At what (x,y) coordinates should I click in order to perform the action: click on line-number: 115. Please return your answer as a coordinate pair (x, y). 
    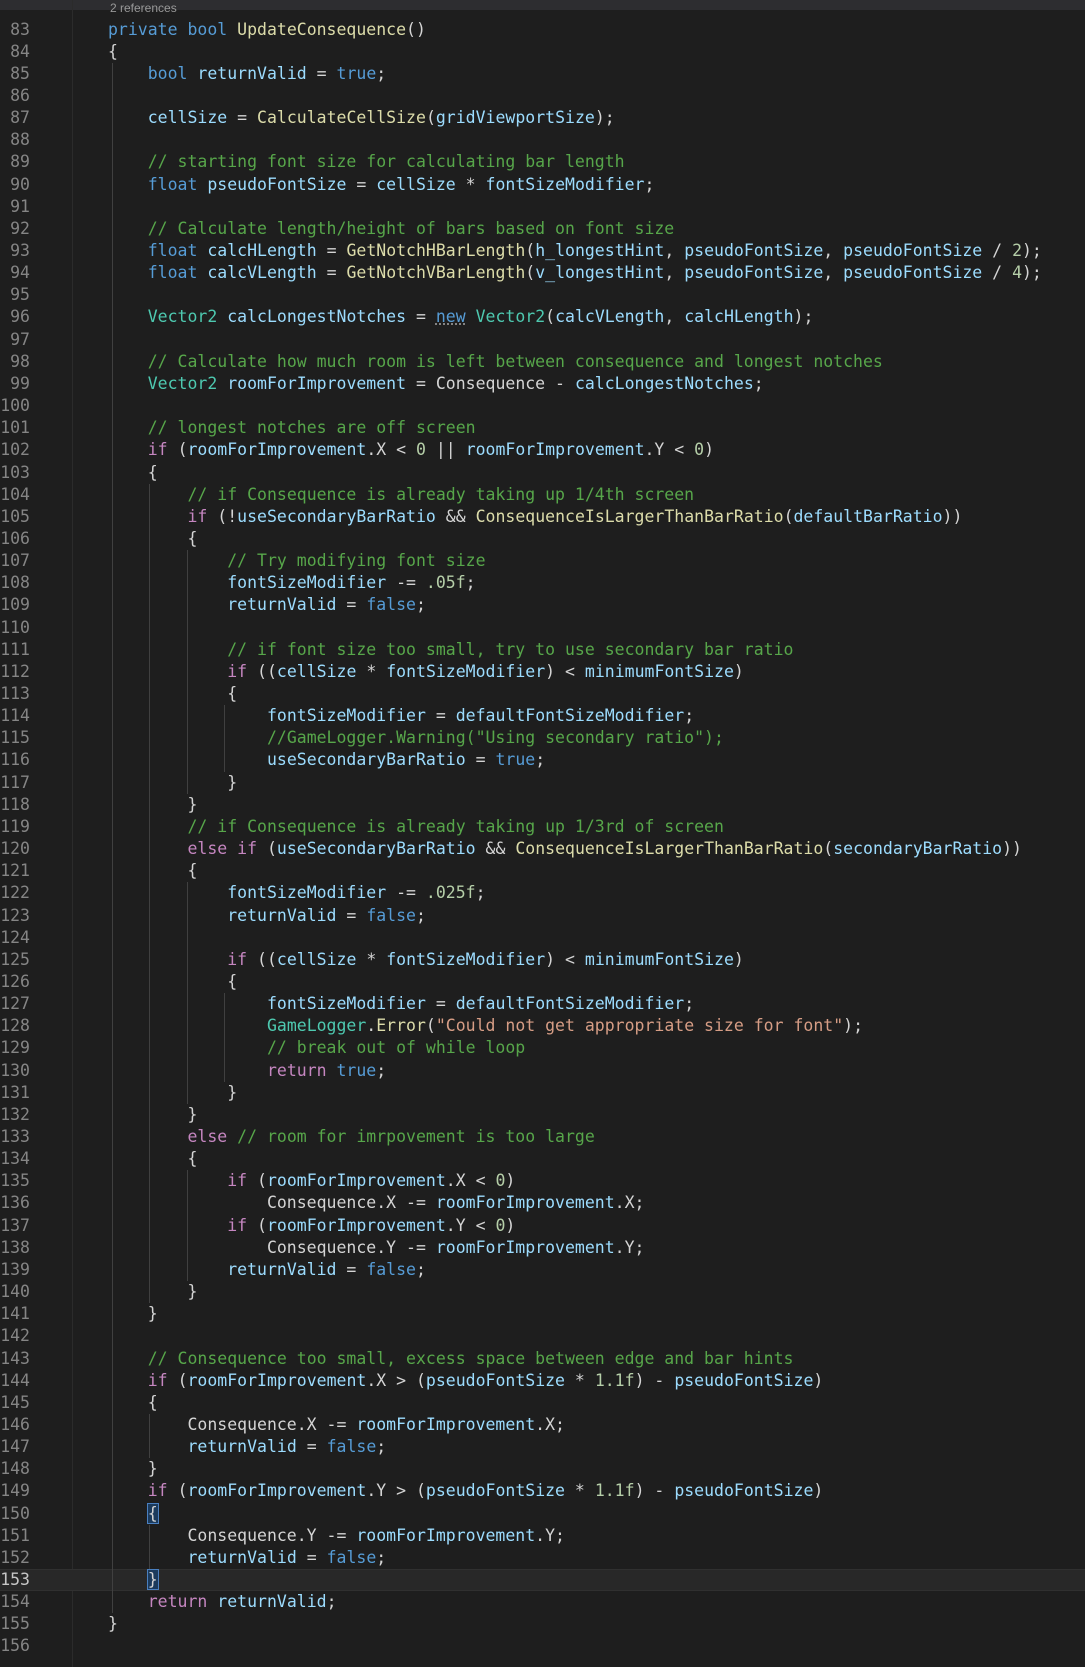
    Looking at the image, I should click on (15, 738).